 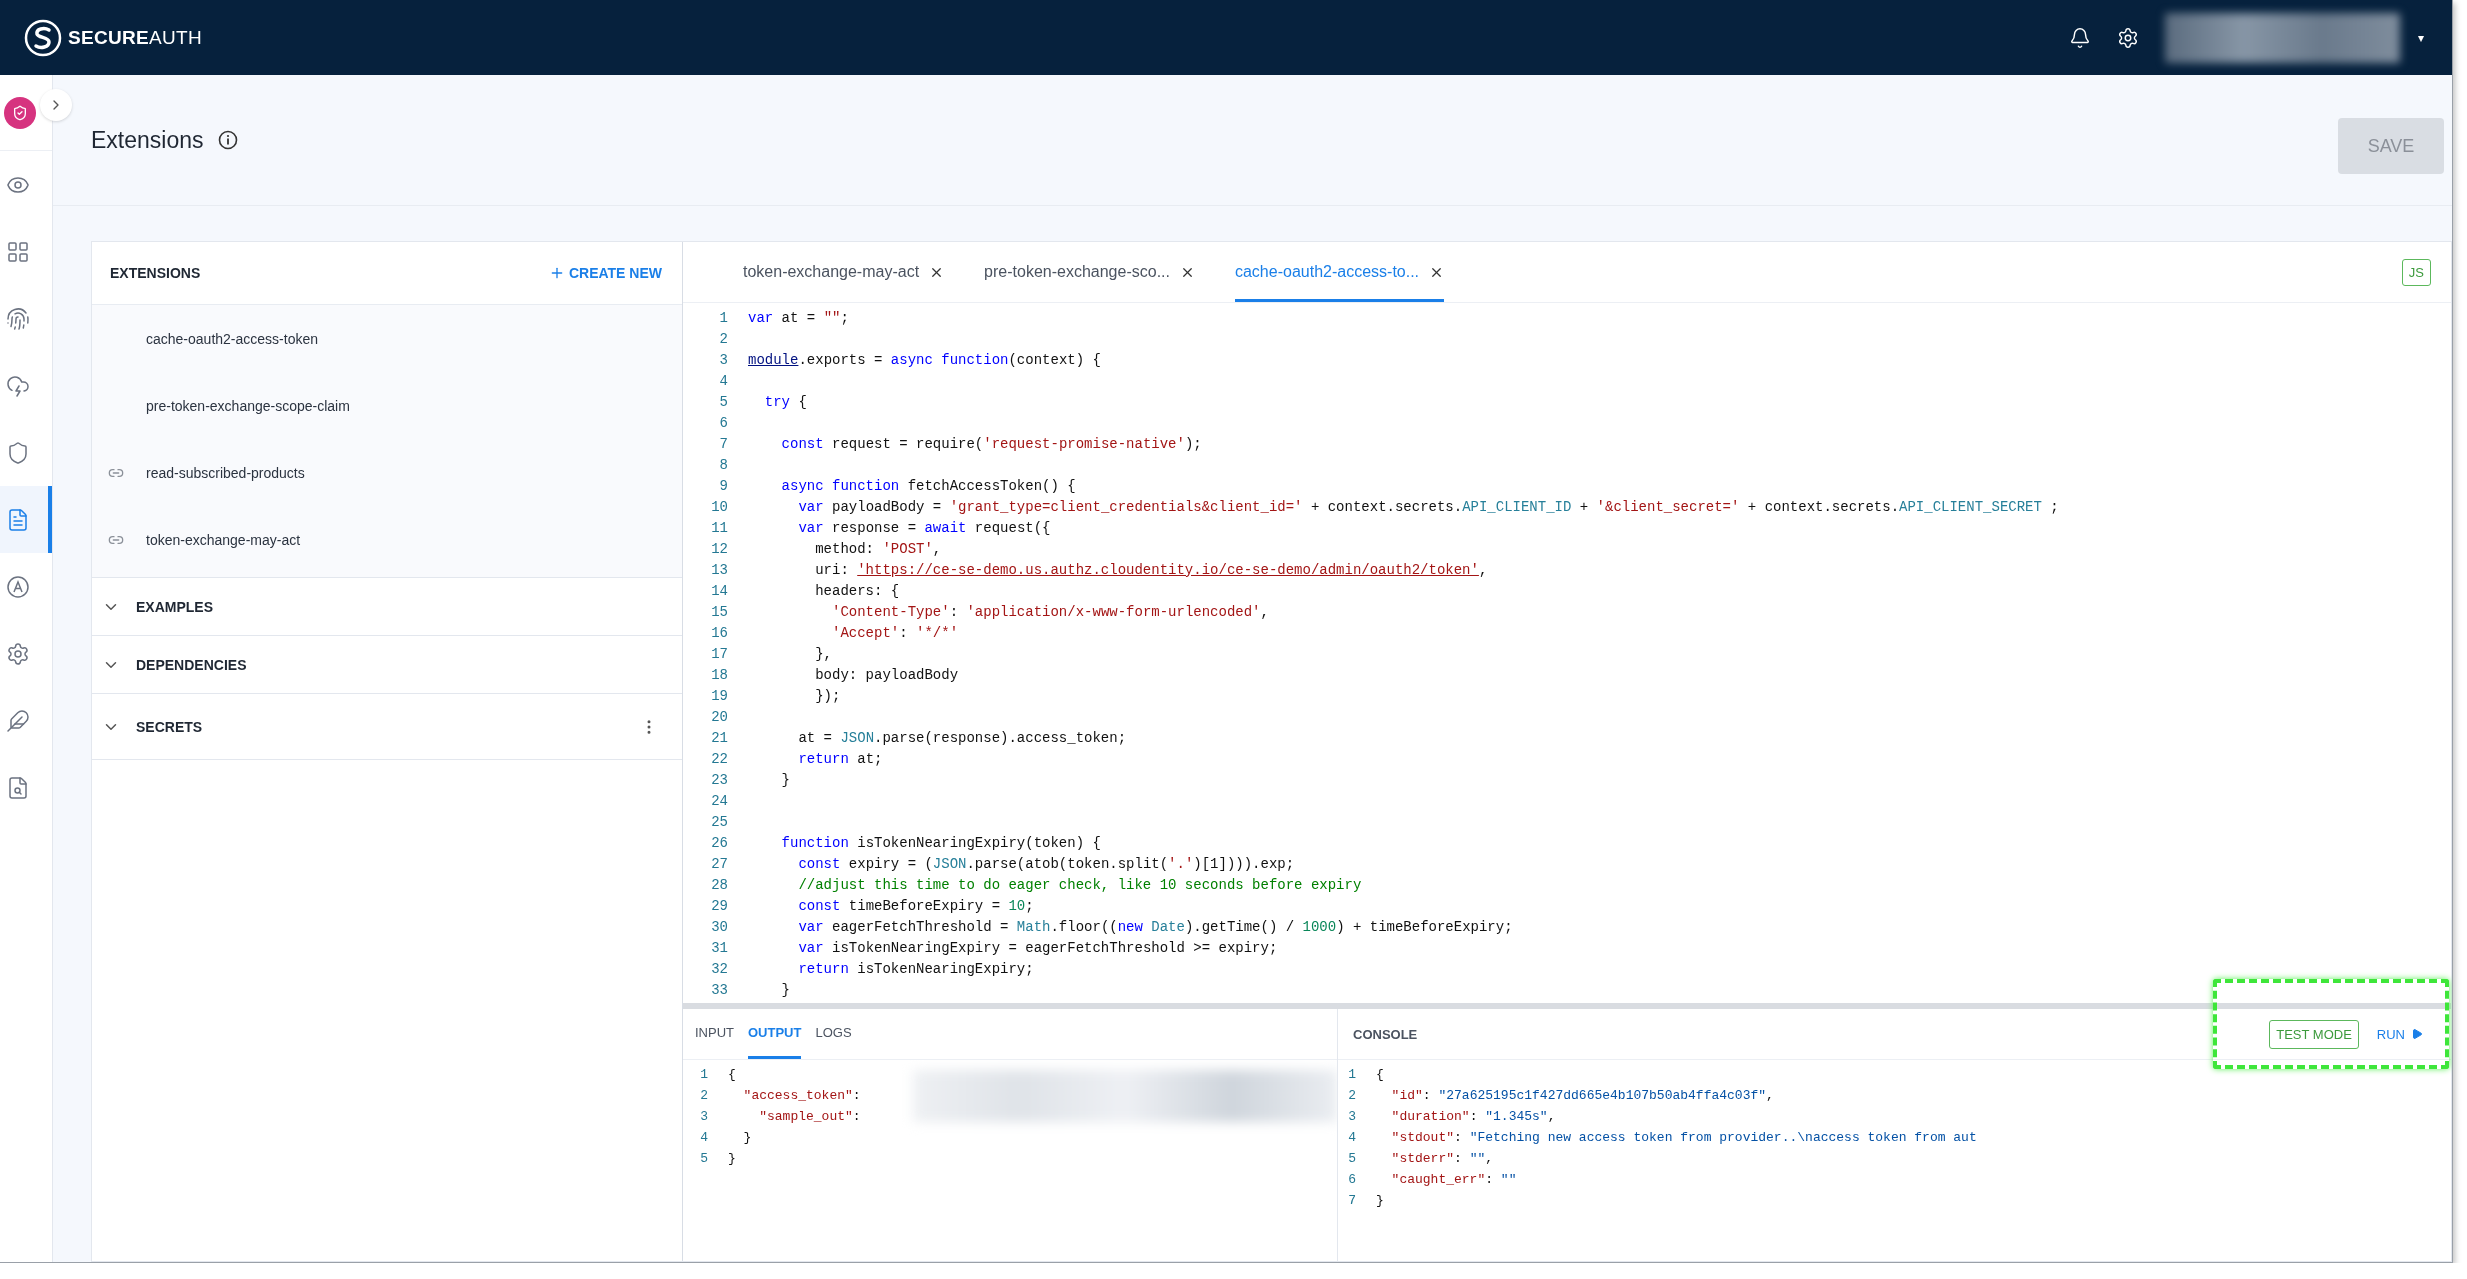 What do you see at coordinates (719, 590) in the screenshot?
I see `line-number: 14` at bounding box center [719, 590].